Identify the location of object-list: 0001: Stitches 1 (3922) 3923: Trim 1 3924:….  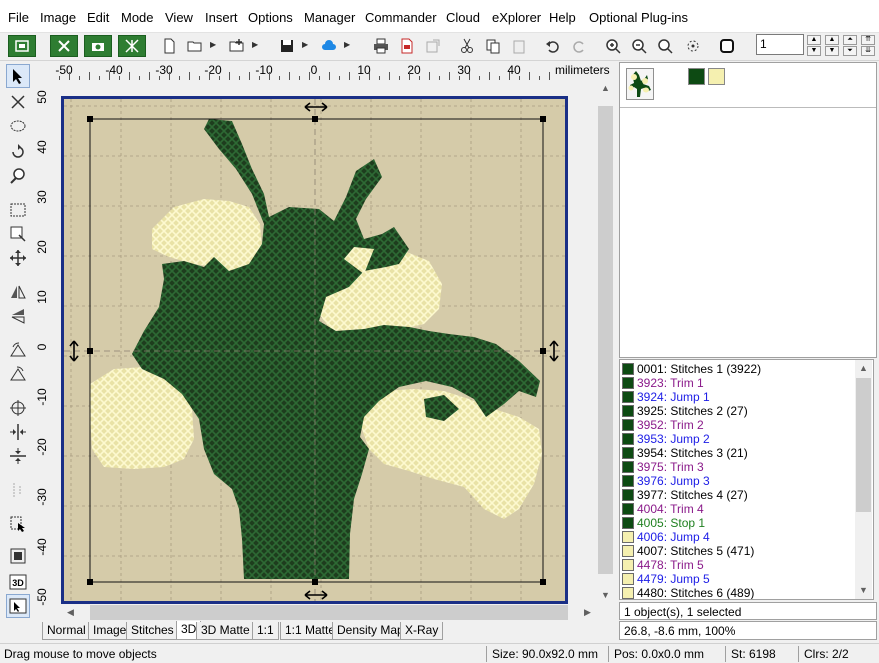
(746, 479).